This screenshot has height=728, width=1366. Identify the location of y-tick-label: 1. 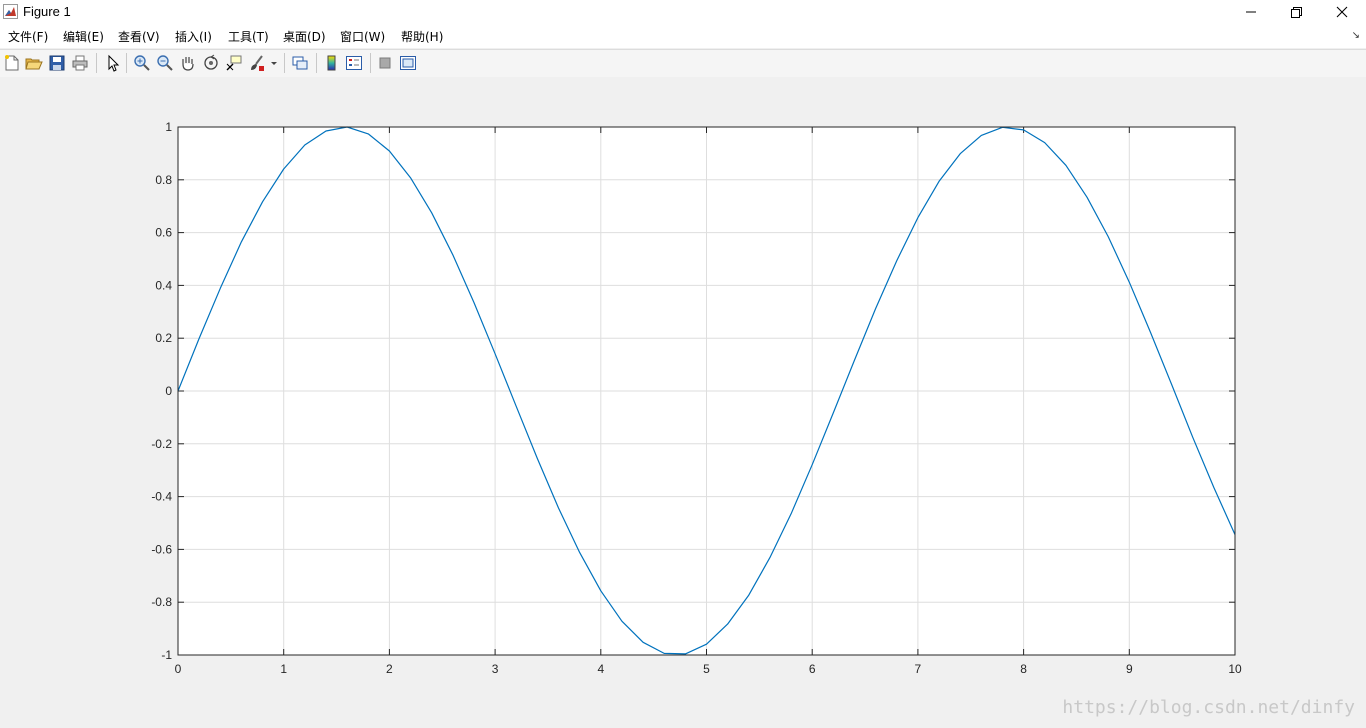
(168, 127).